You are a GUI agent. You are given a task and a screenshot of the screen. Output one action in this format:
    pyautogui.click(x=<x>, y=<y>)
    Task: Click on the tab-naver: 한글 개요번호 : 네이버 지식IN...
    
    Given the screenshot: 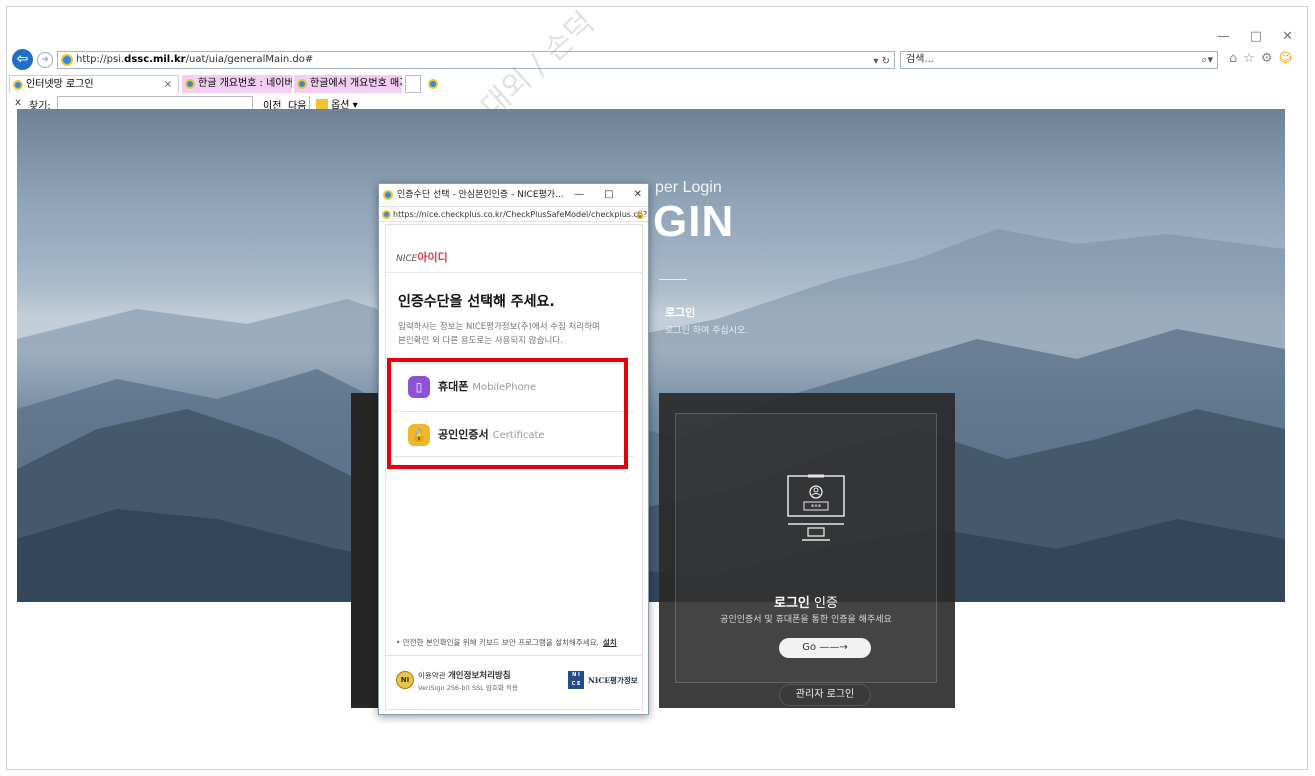 What is the action you would take?
    pyautogui.click(x=237, y=84)
    